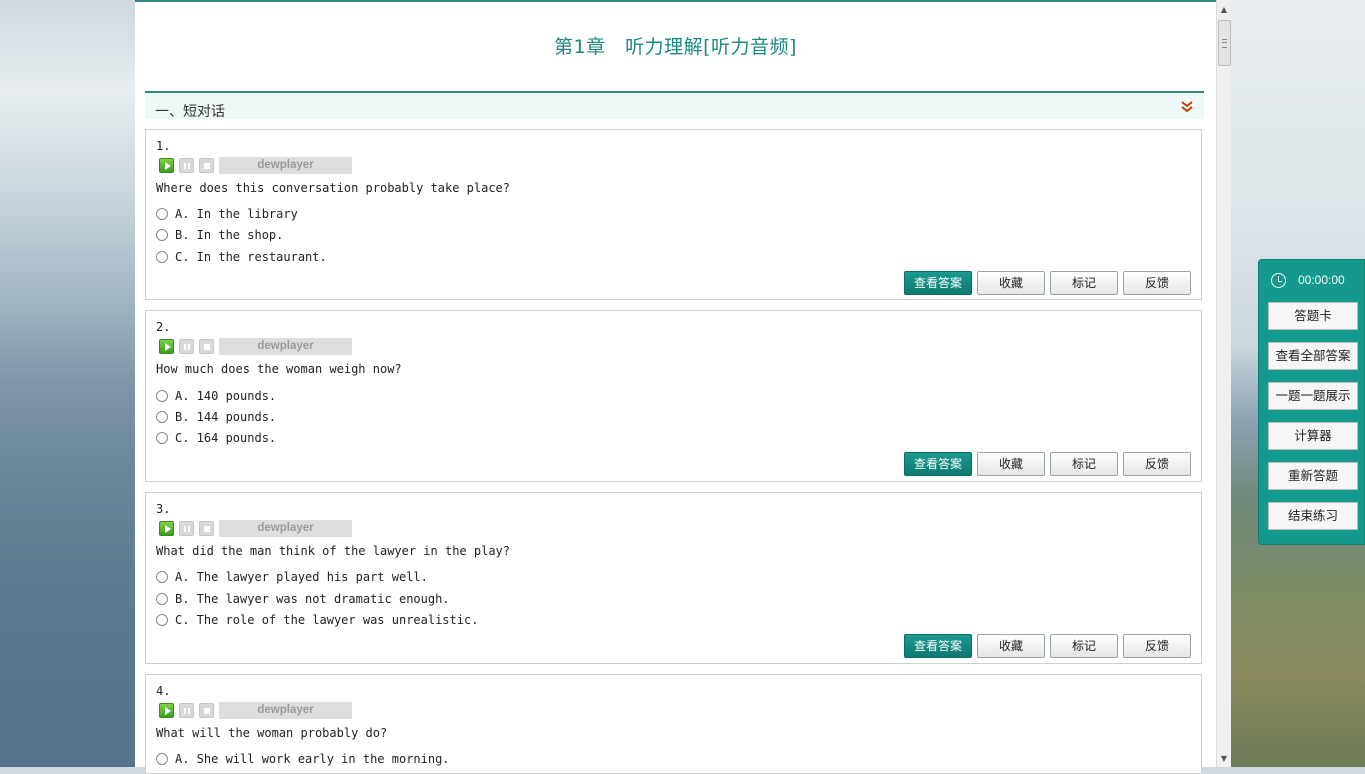 The width and height of the screenshot is (1365, 774). Describe the element at coordinates (1223, 383) in the screenshot. I see `vertical-scrollbar: ▲ ▼` at that location.